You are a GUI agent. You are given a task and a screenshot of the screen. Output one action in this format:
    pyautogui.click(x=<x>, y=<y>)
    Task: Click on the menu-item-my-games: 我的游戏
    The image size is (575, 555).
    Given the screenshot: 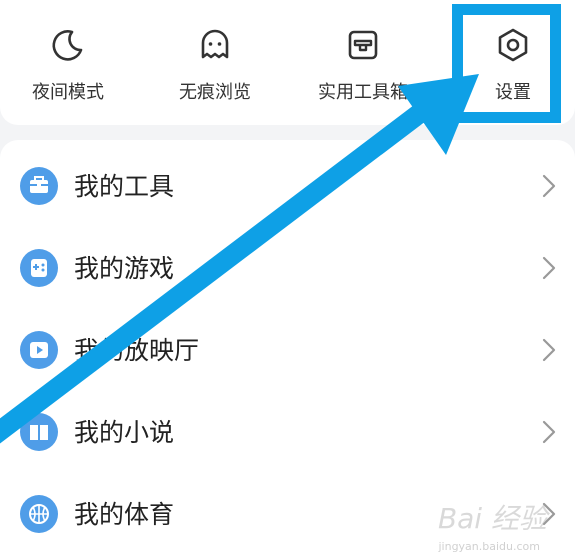 What is the action you would take?
    pyautogui.click(x=287, y=268)
    